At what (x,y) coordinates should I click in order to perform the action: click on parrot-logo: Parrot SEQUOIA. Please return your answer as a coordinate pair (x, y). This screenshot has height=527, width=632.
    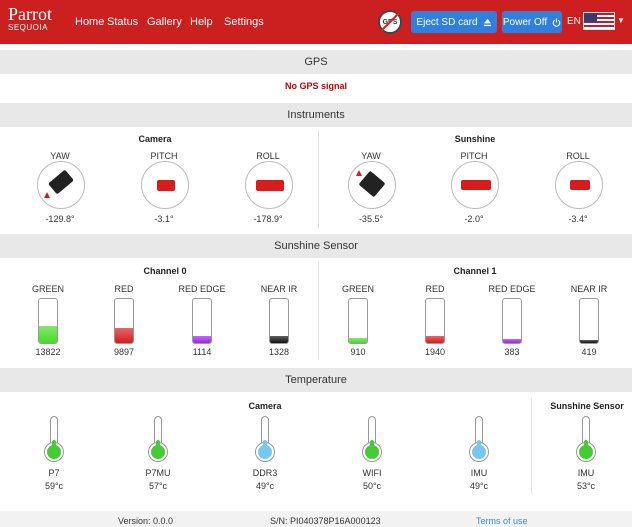
    Looking at the image, I should click on (30, 18).